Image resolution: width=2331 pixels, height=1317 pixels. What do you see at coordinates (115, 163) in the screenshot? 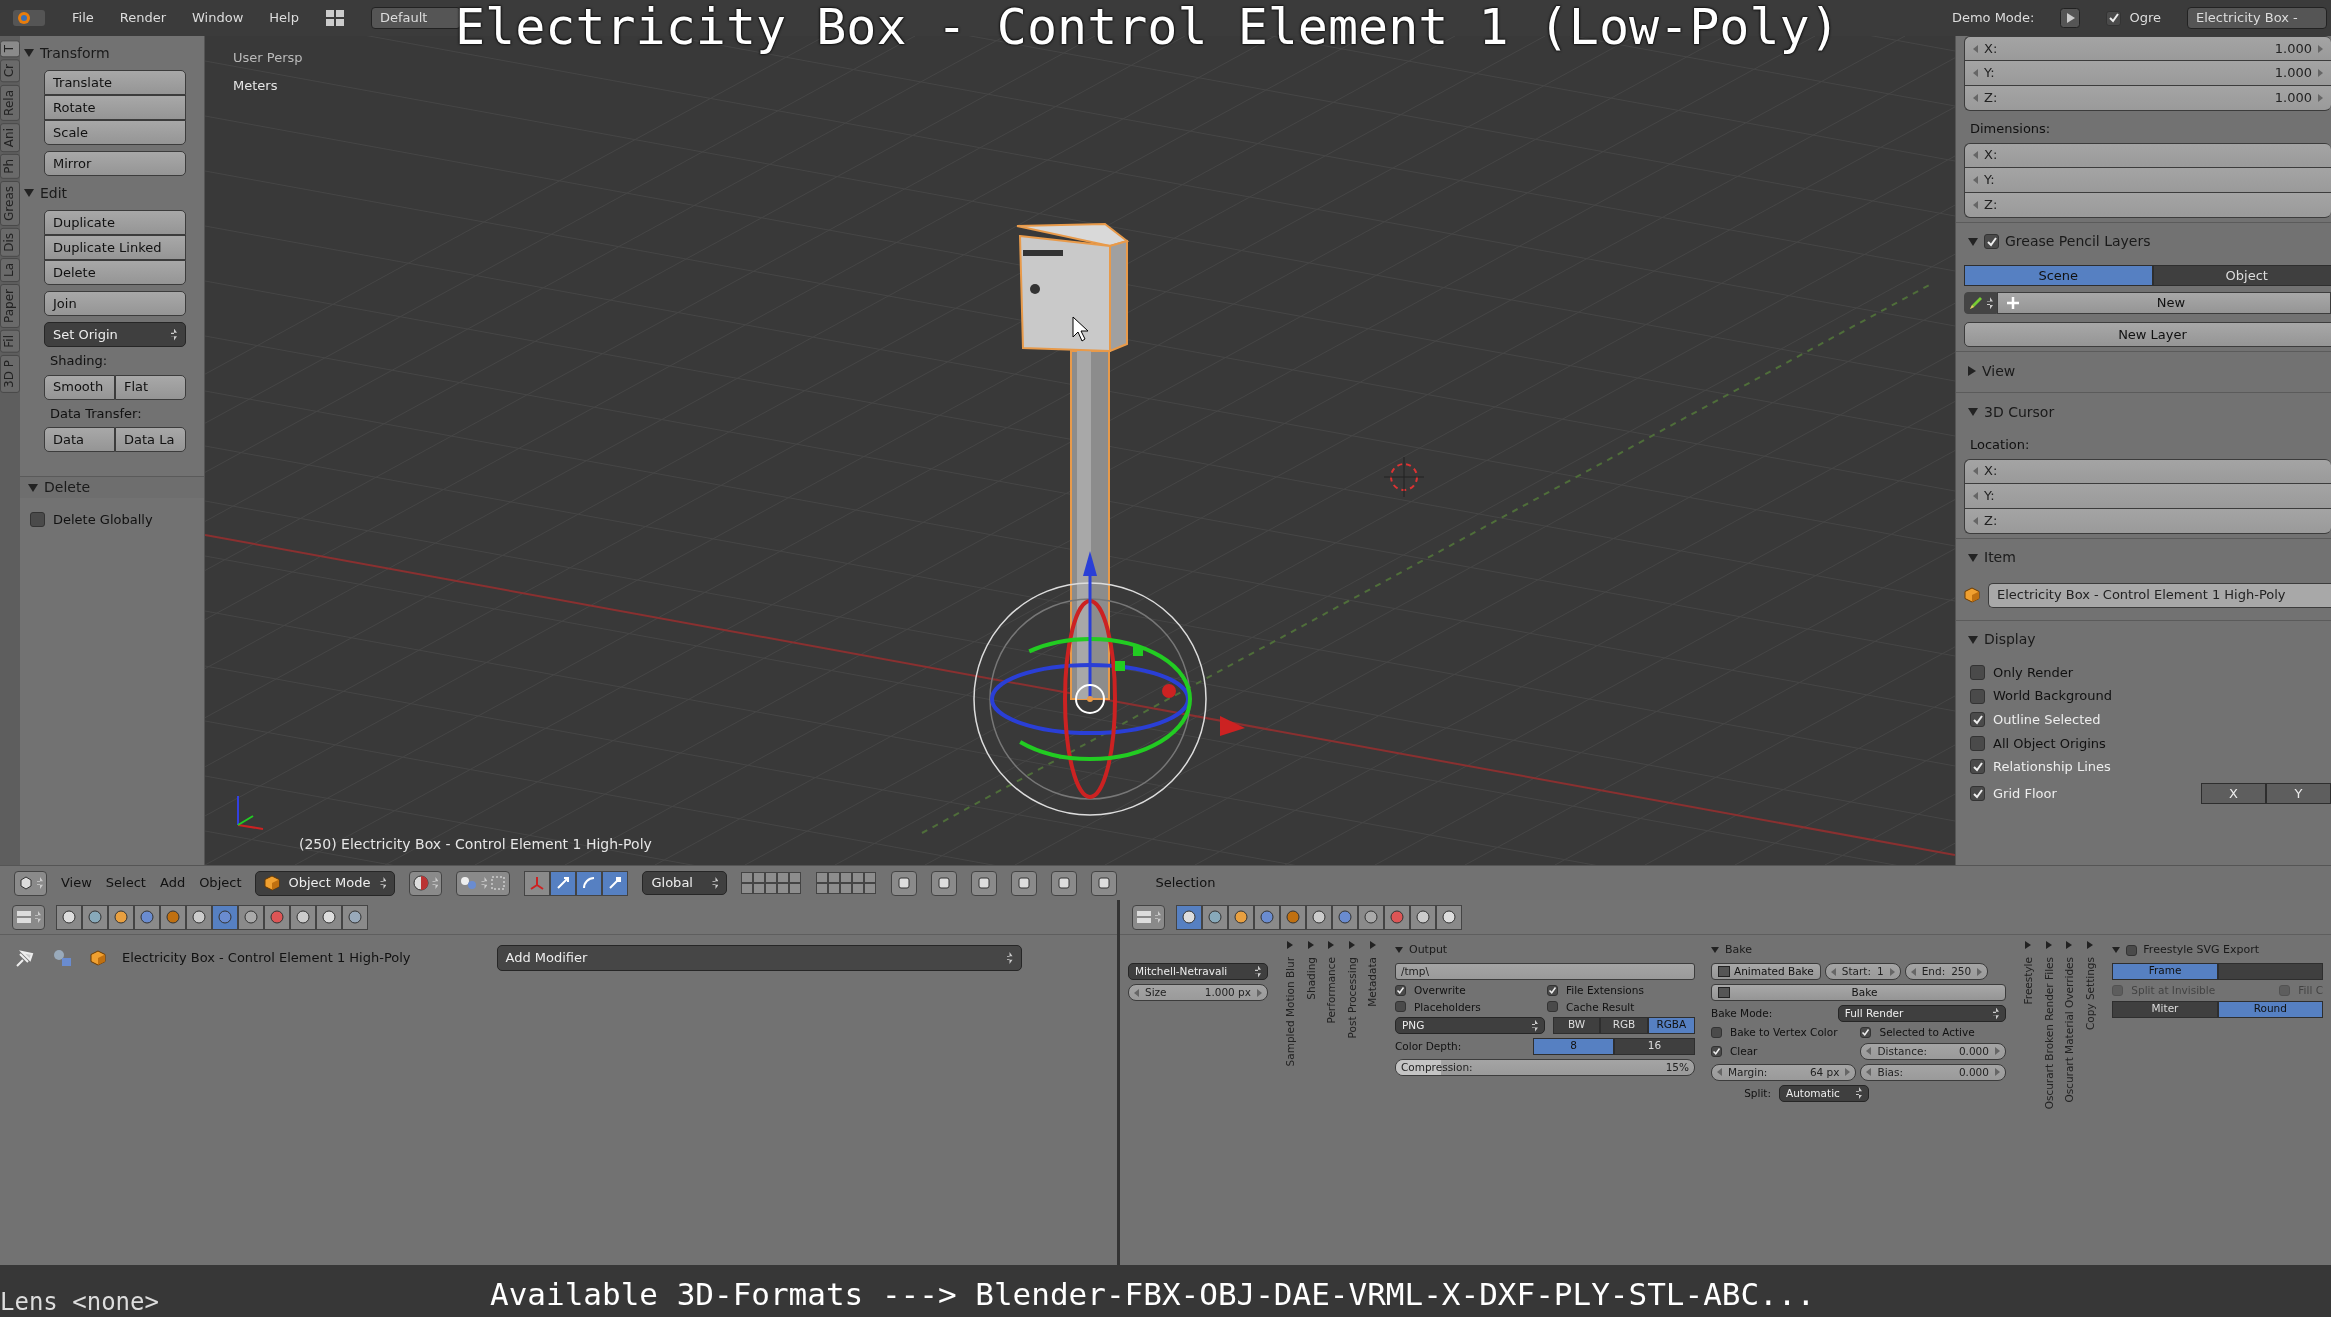
I see `tool-button: Mirror` at bounding box center [115, 163].